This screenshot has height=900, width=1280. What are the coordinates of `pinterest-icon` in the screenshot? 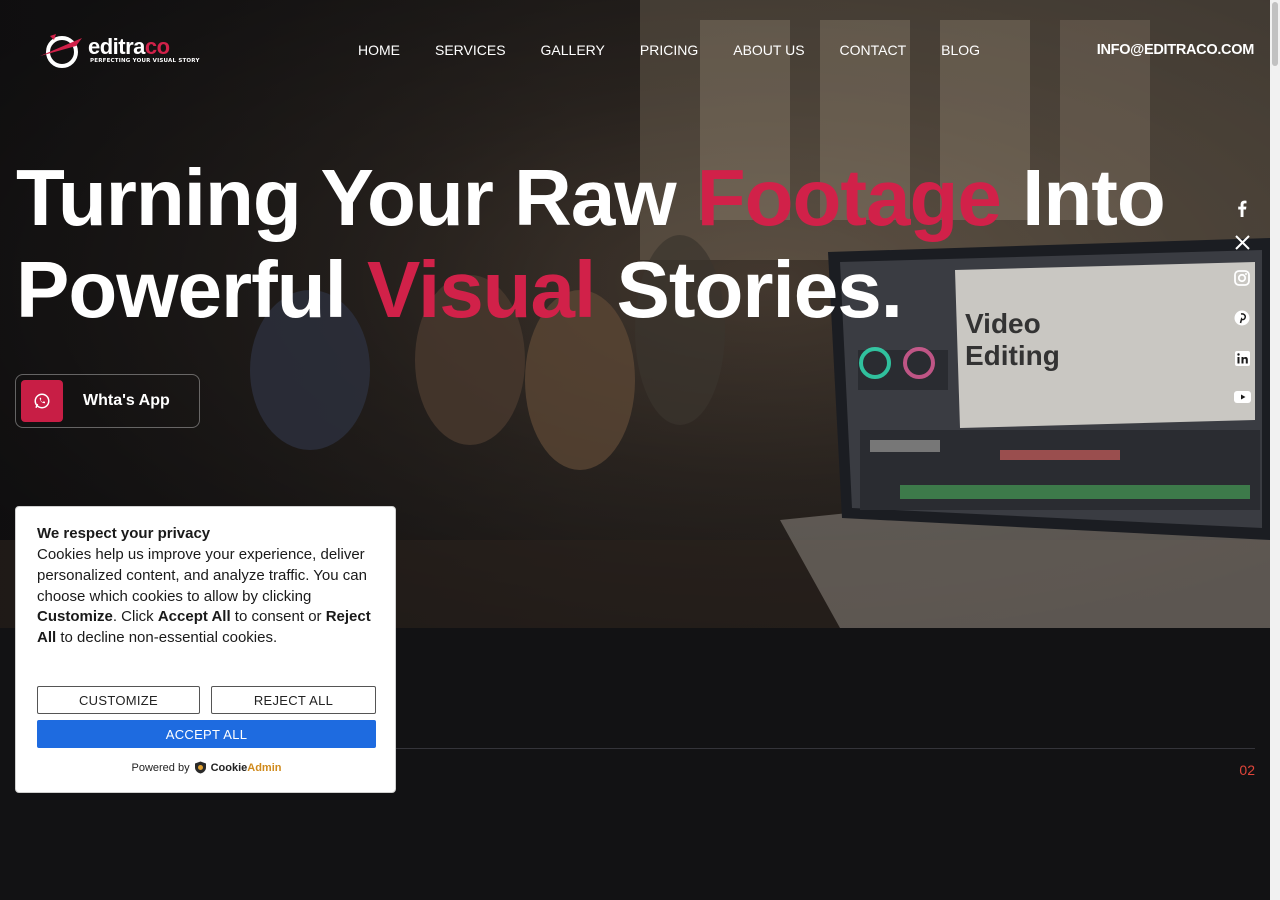 It's located at (1242, 318).